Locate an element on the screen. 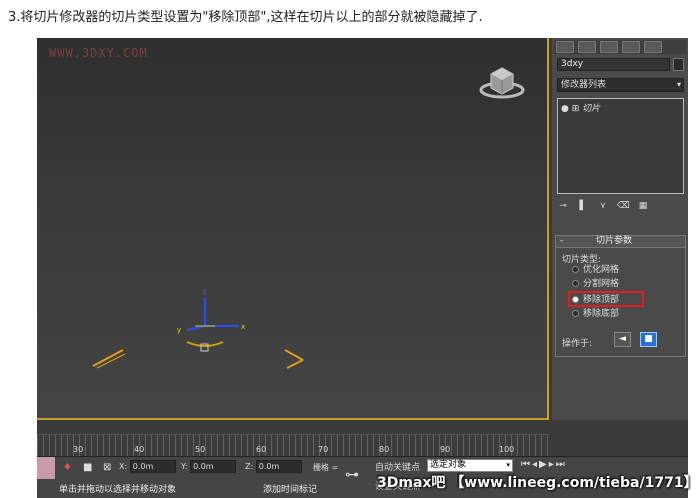 This screenshot has height=498, width=696. operate-on-polygons-button: ■ is located at coordinates (648, 339).